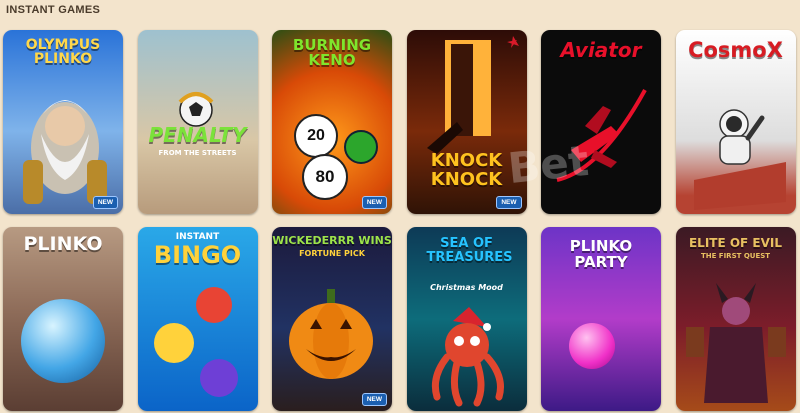 The width and height of the screenshot is (800, 413). Describe the element at coordinates (53, 10) in the screenshot. I see `section-title: INSTANT GAMES` at that location.